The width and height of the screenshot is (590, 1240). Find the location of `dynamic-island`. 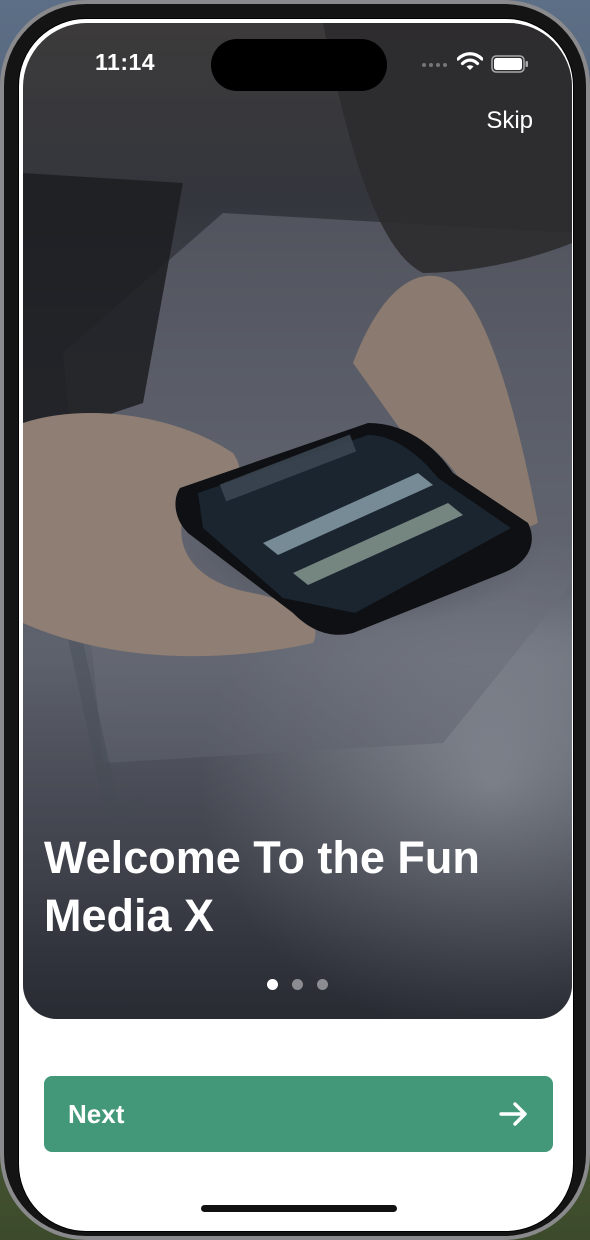

dynamic-island is located at coordinates (299, 65).